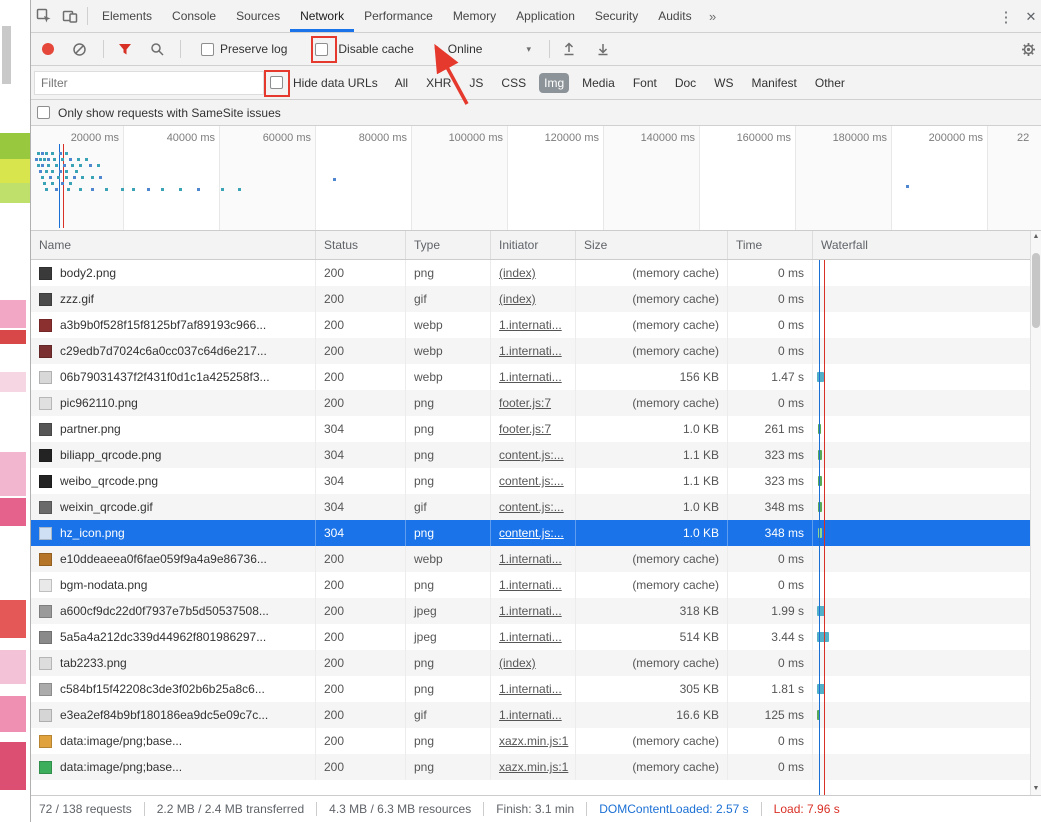 The image size is (1041, 822). Describe the element at coordinates (616, 16) in the screenshot. I see `tab-security: Security` at that location.